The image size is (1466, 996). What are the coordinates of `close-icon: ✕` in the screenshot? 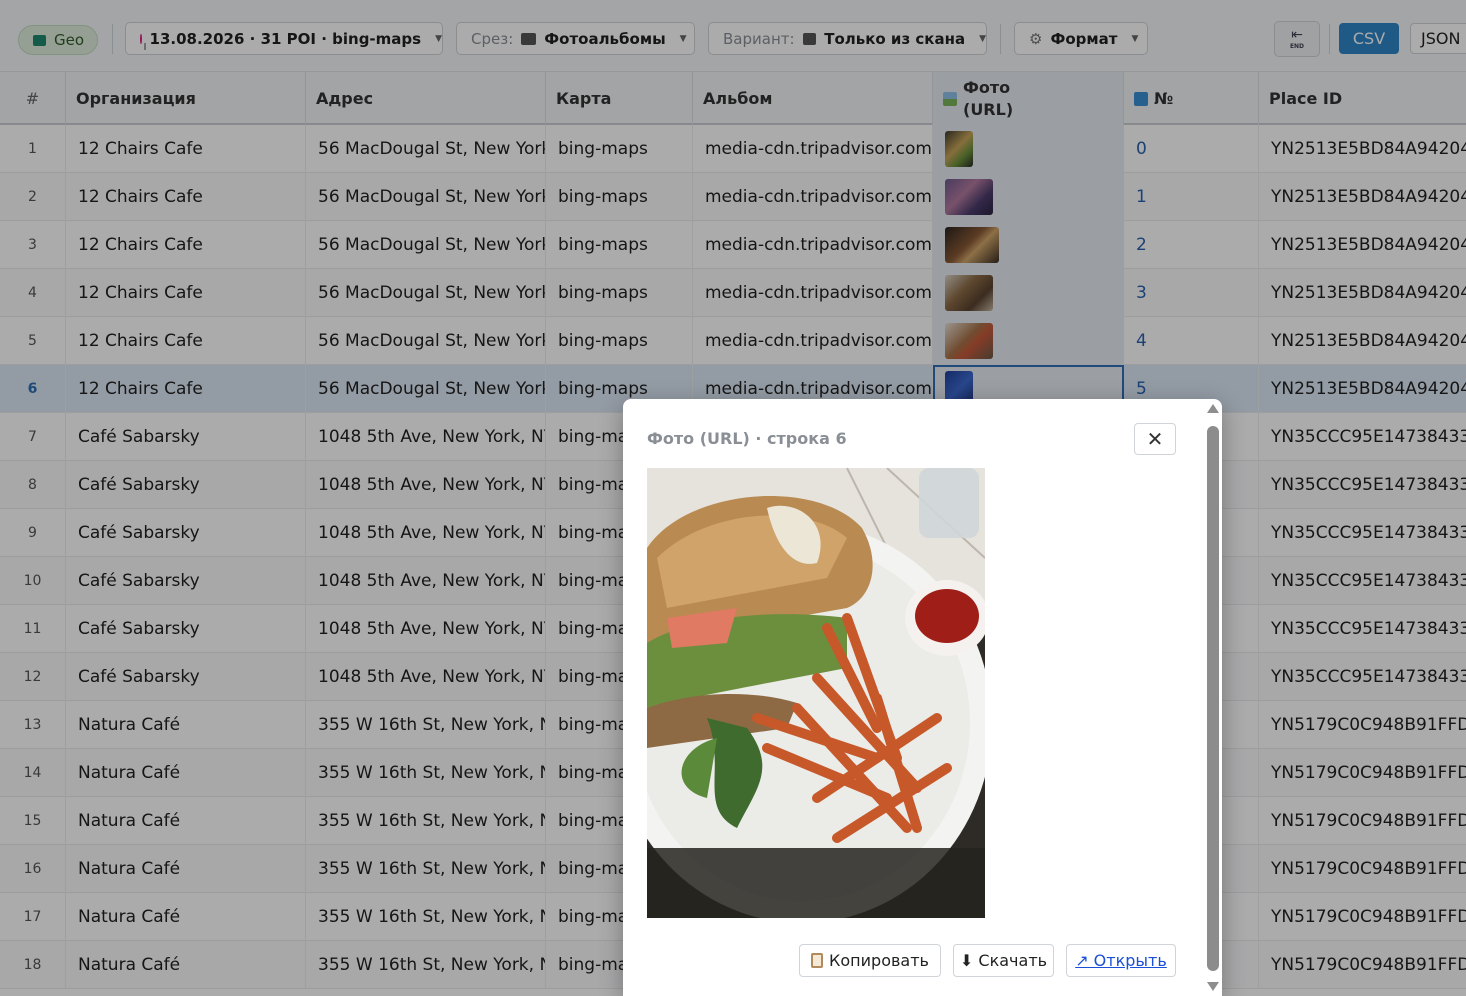 It's located at (1155, 439).